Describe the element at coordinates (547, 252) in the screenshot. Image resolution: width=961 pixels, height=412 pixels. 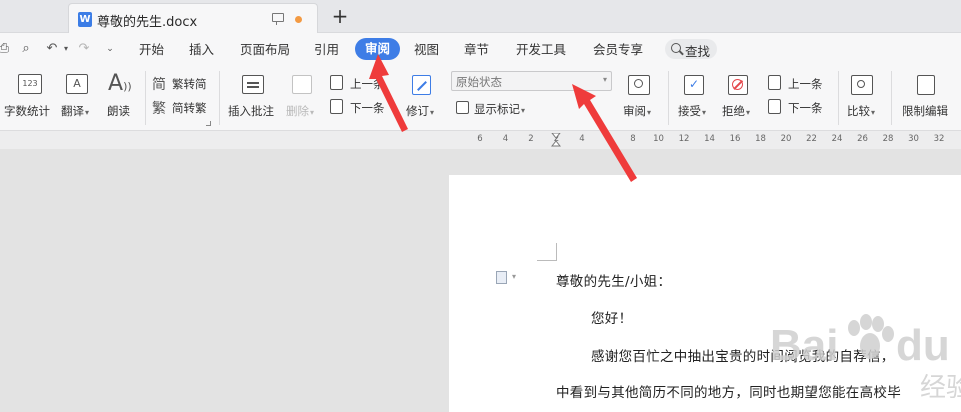
I see `text-boundary-corner` at that location.